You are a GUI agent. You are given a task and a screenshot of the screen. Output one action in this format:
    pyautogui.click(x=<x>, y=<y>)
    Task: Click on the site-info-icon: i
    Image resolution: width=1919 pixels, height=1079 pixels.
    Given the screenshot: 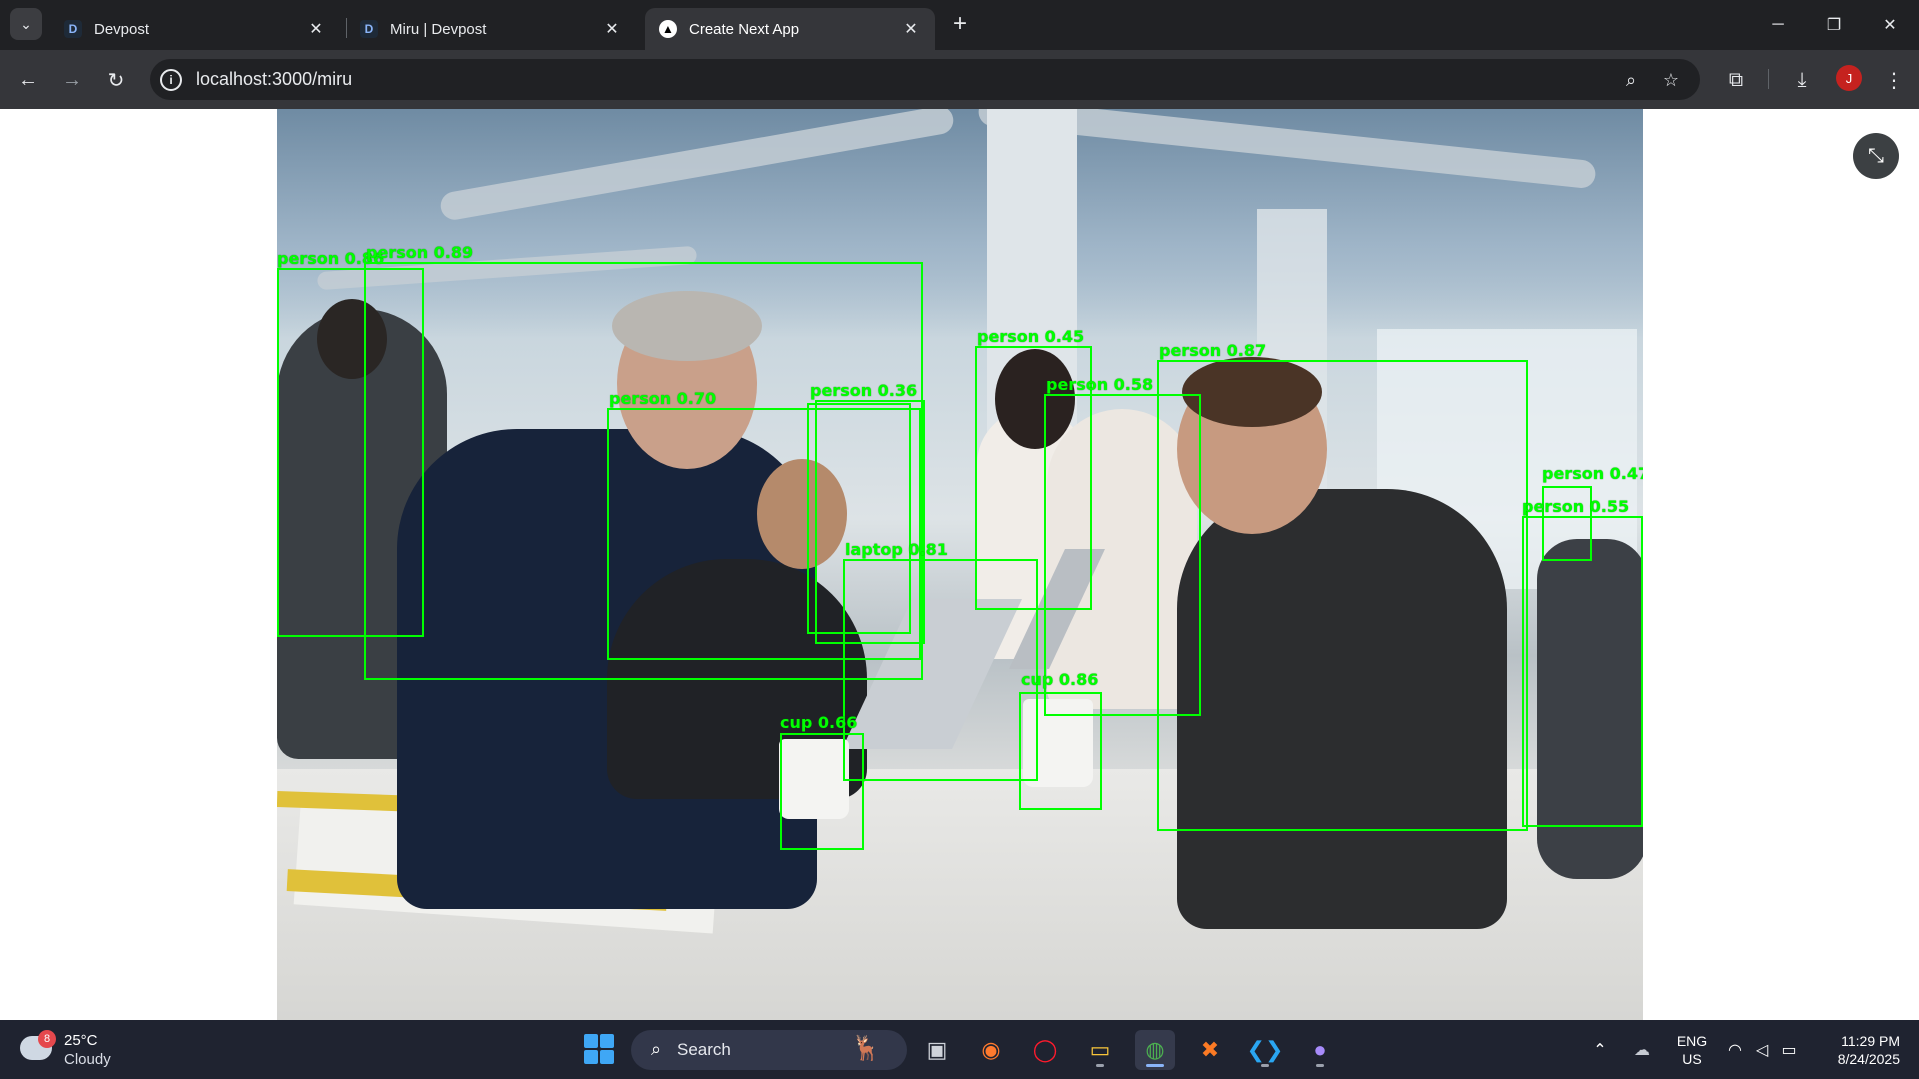 What is the action you would take?
    pyautogui.click(x=171, y=80)
    